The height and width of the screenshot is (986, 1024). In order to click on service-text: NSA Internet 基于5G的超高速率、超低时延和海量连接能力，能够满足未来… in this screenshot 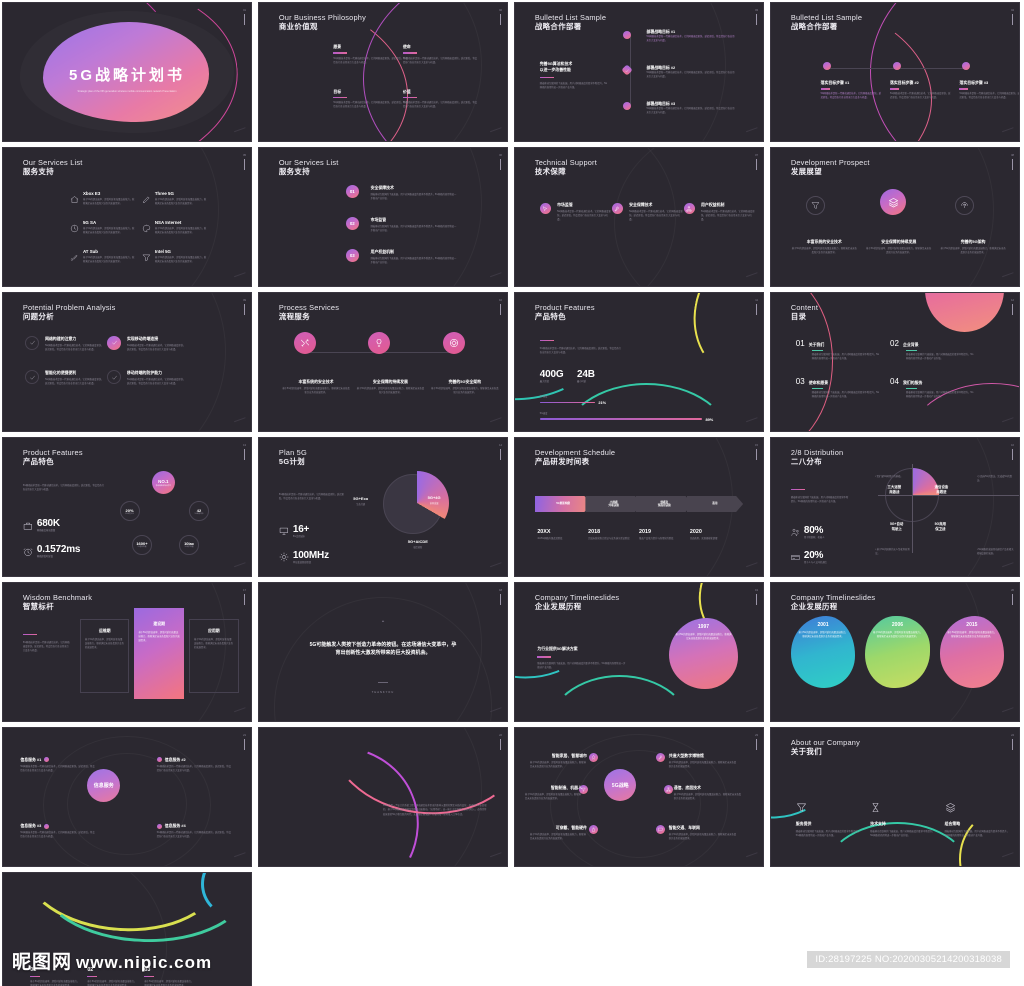, I will do `click(180, 227)`.